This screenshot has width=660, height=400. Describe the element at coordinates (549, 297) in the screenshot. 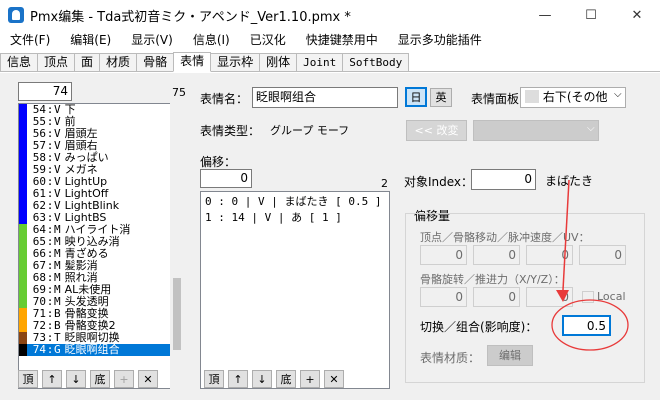

I see `rotation-z-input: 0` at that location.